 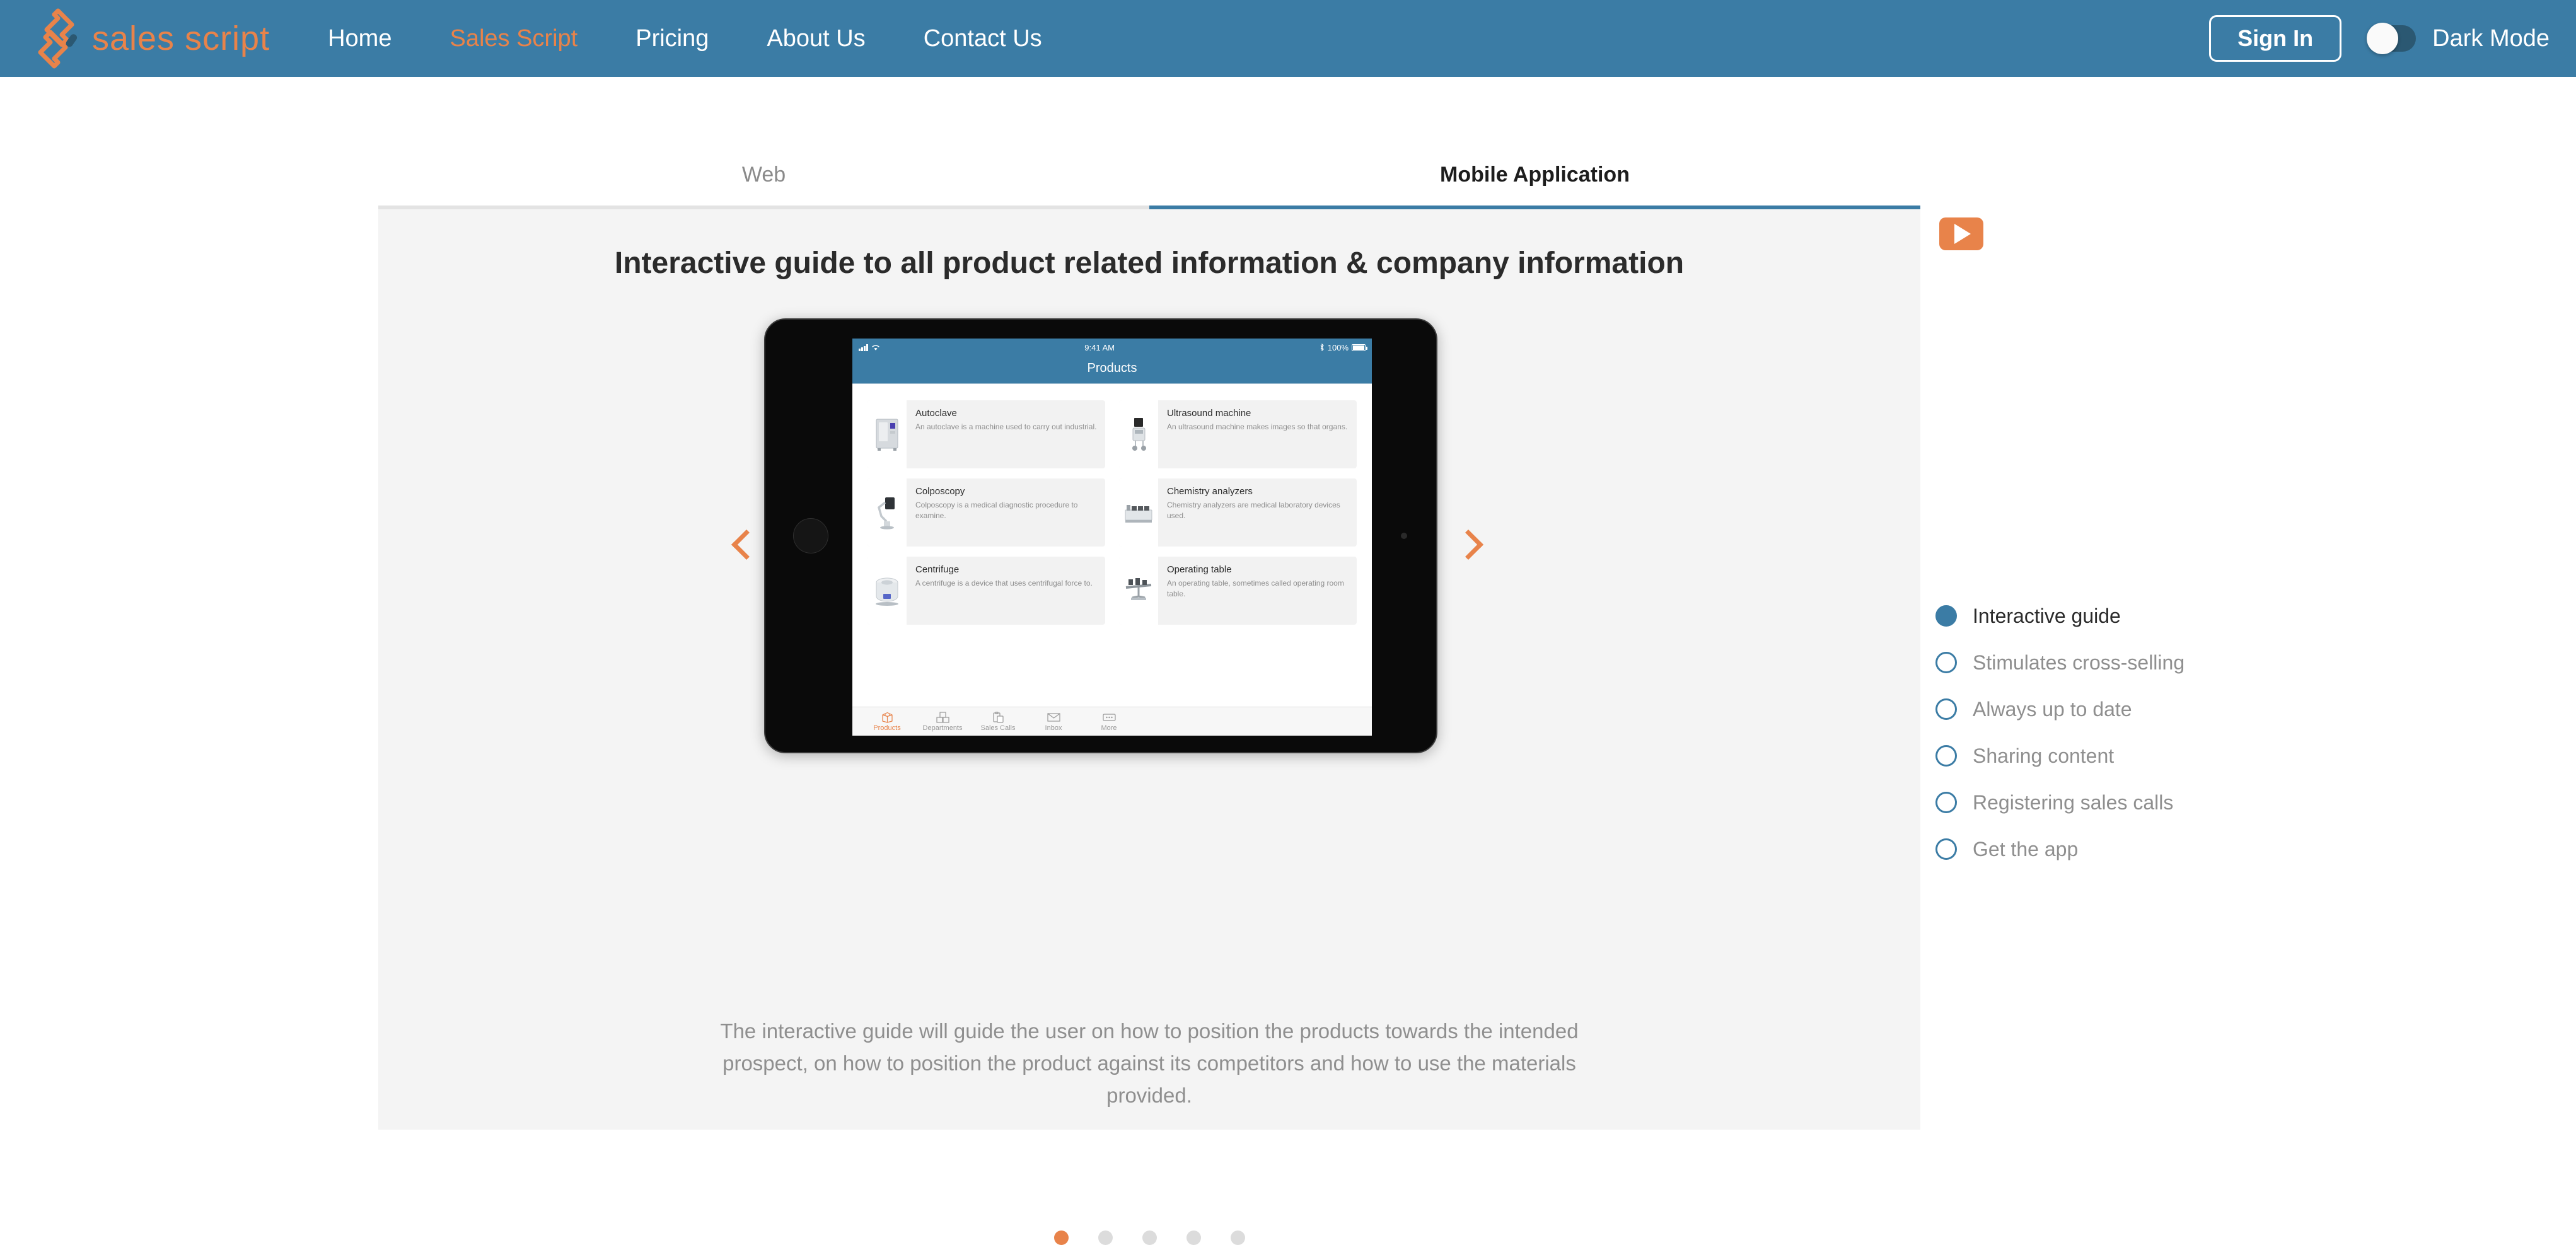 What do you see at coordinates (1359, 347) in the screenshot?
I see `battery-icon` at bounding box center [1359, 347].